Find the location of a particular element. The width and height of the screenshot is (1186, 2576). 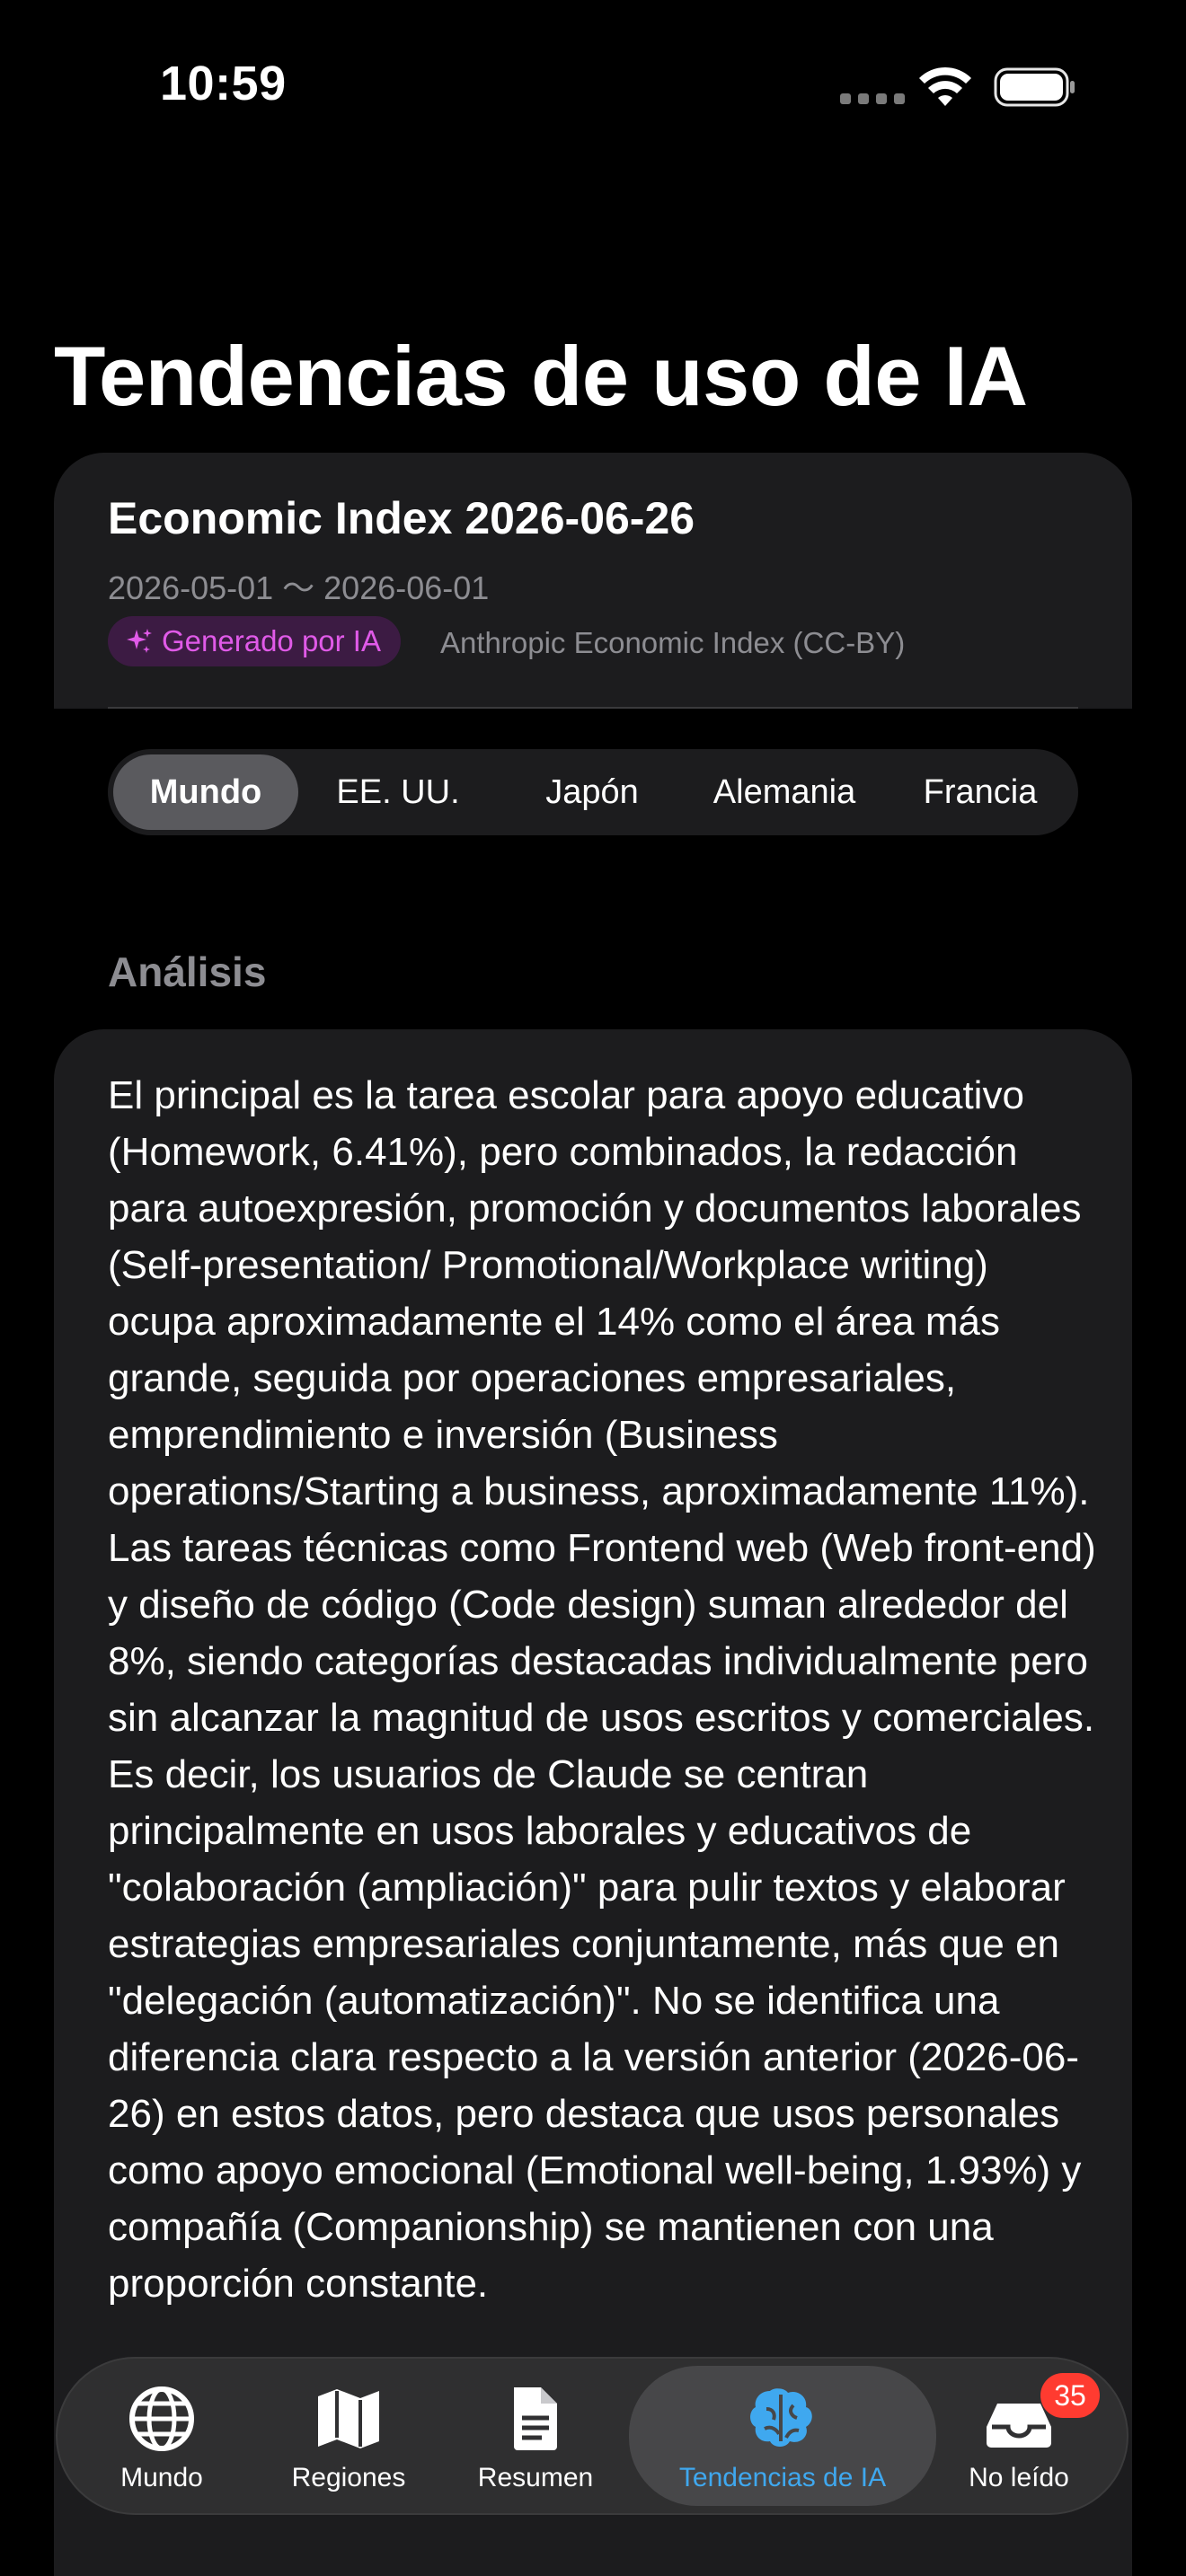

tab-label: No leído is located at coordinates (1019, 2477).